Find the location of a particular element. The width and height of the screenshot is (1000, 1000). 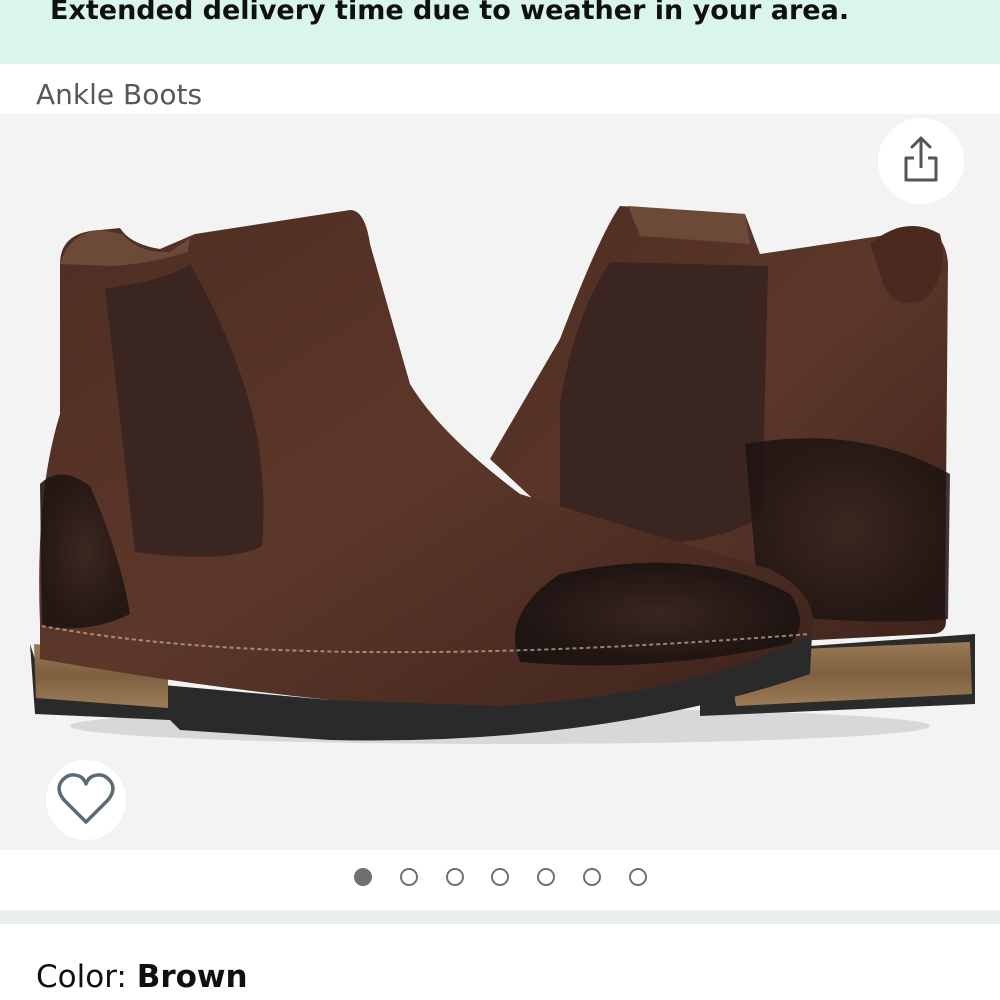

image-pagination is located at coordinates (500, 880).